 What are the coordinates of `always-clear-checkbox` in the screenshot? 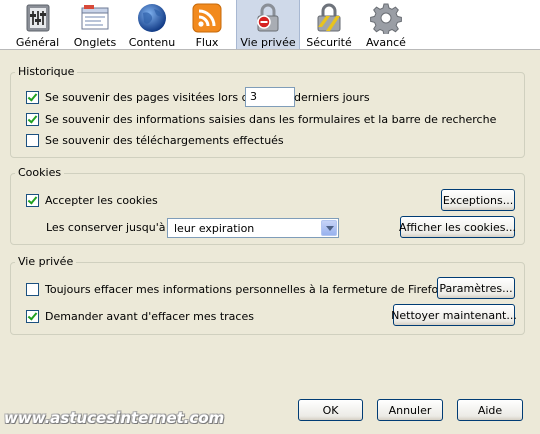 It's located at (32, 289).